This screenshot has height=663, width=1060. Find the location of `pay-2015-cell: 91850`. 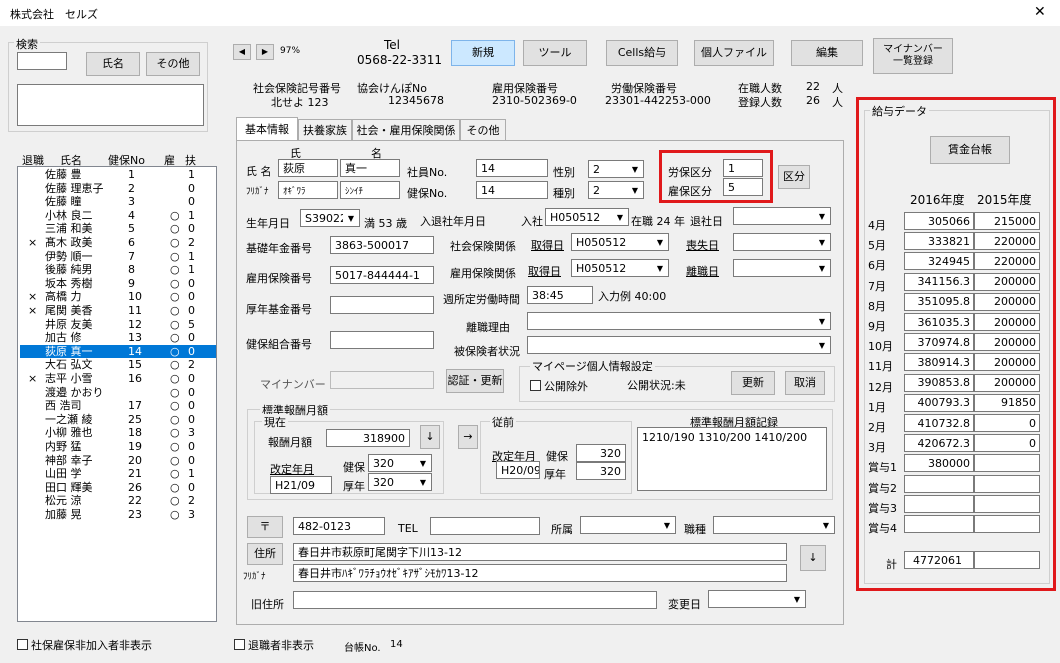

pay-2015-cell: 91850 is located at coordinates (1007, 402).